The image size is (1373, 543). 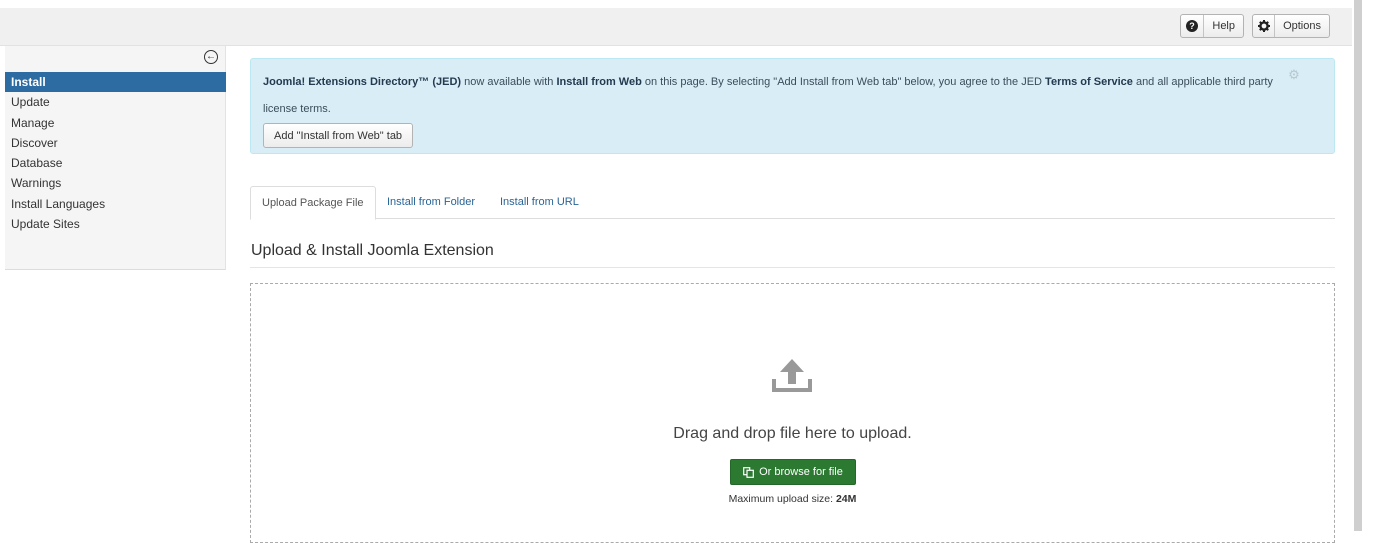 I want to click on tab-upload-package-file: Upload Package File, so click(x=313, y=203).